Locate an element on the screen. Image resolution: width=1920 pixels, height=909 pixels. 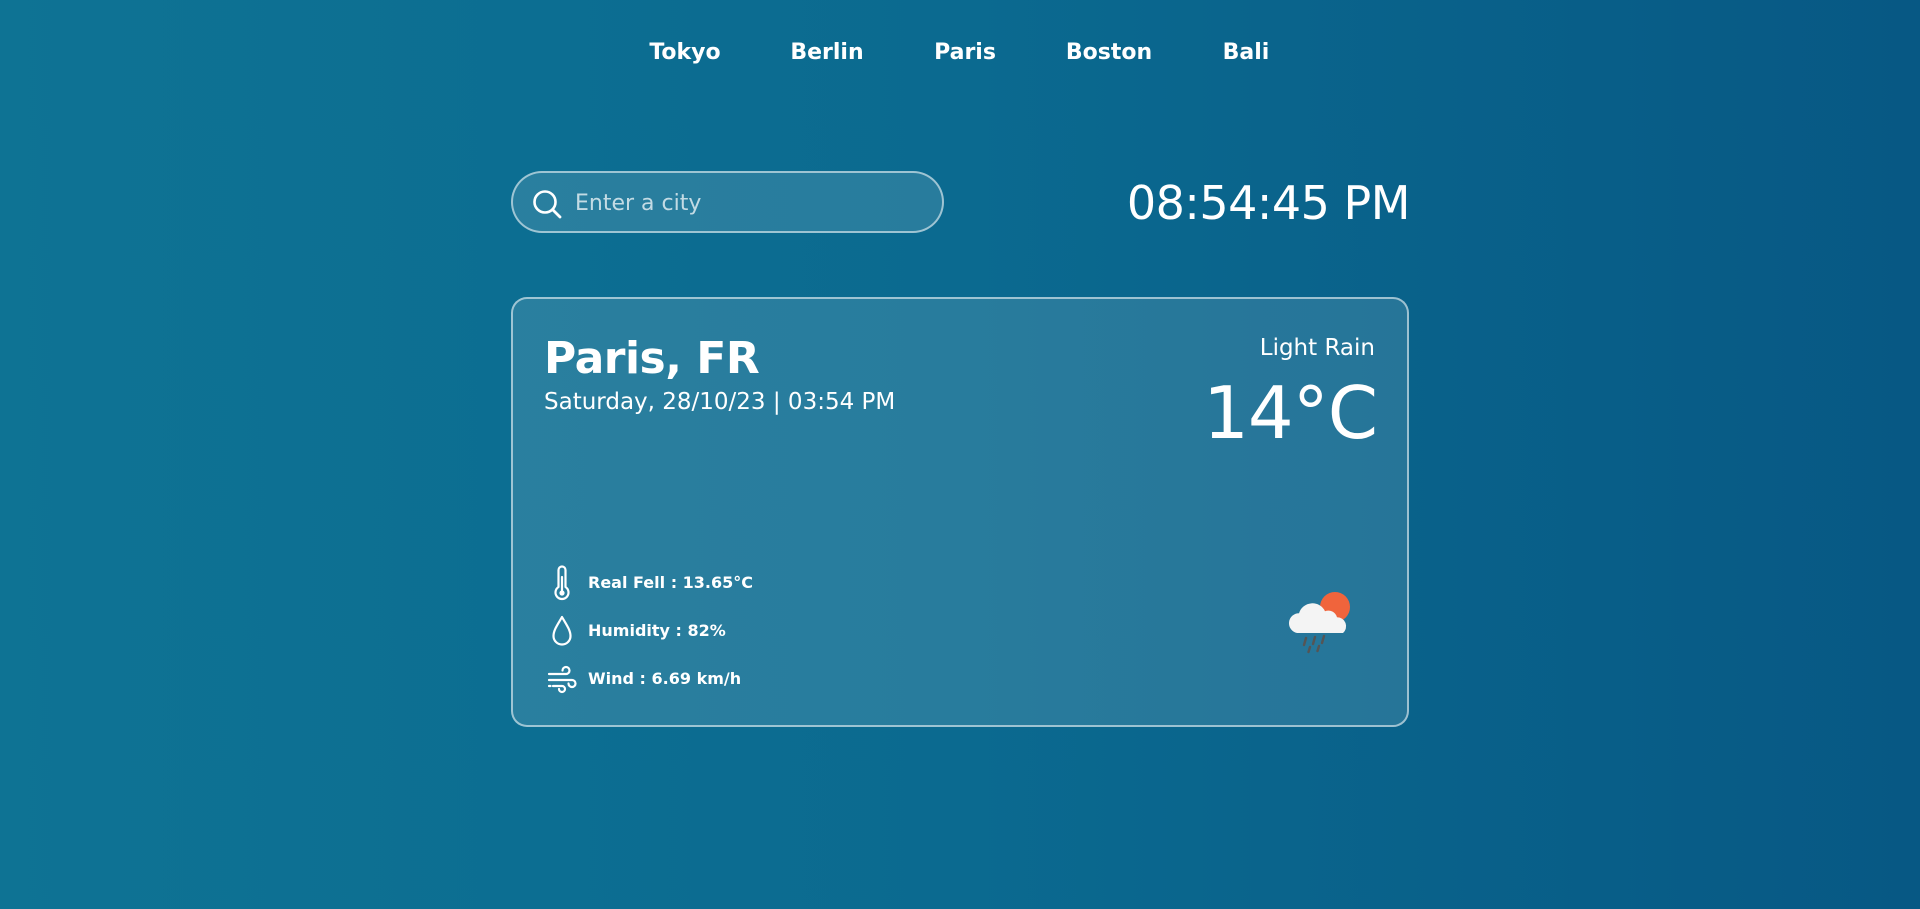
location-title: Paris, FR is located at coordinates (652, 358).